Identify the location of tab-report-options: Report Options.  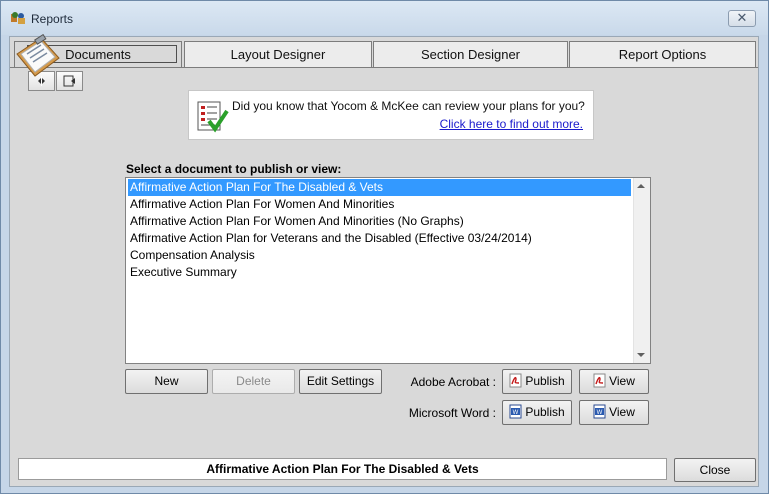
(662, 54).